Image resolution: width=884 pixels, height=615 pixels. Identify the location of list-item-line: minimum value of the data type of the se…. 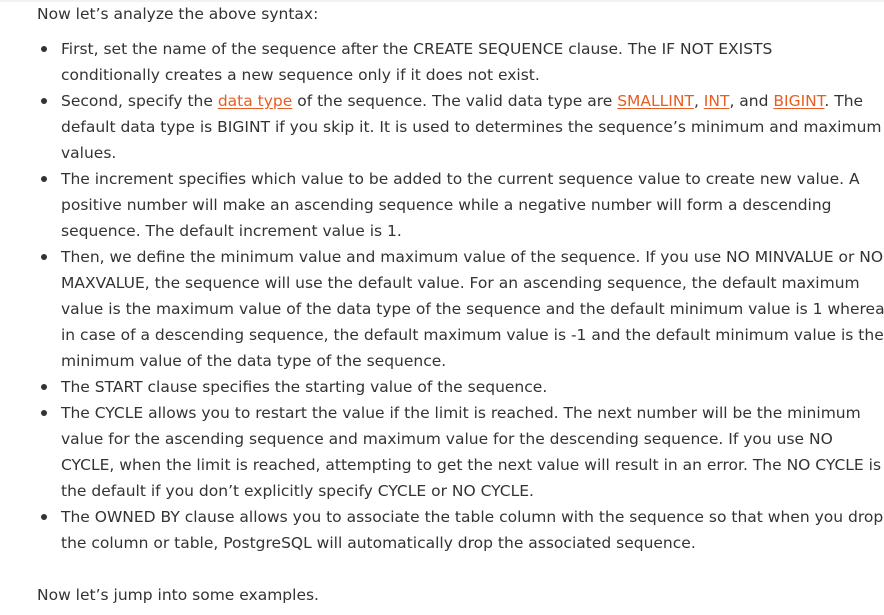
(254, 361).